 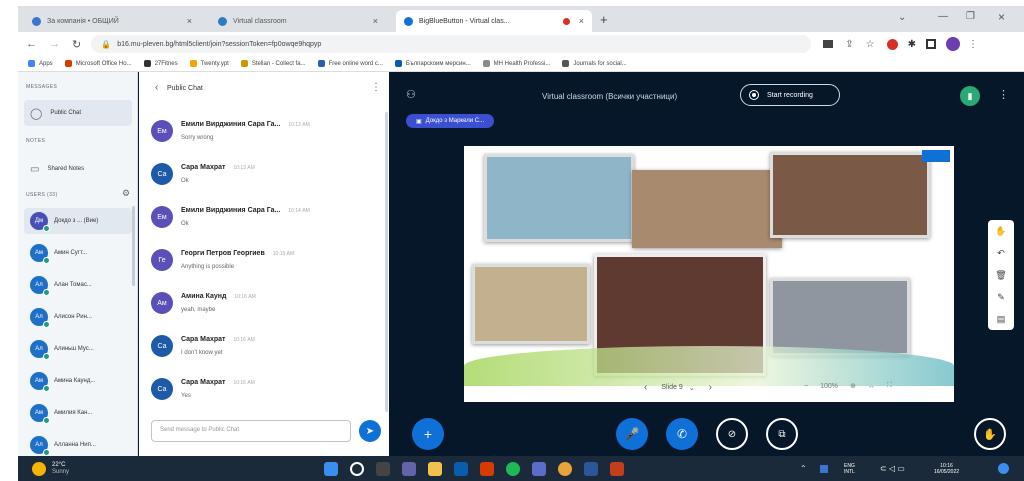 What do you see at coordinates (645, 387) in the screenshot?
I see `previous-slide-icon: ‹` at bounding box center [645, 387].